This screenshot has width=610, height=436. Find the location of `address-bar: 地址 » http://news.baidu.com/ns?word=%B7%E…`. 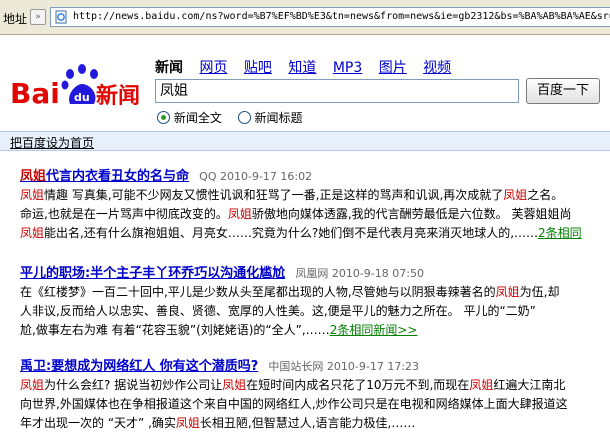

address-bar: 地址 » http://news.baidu.com/ns?word=%B7%E… is located at coordinates (305, 17).